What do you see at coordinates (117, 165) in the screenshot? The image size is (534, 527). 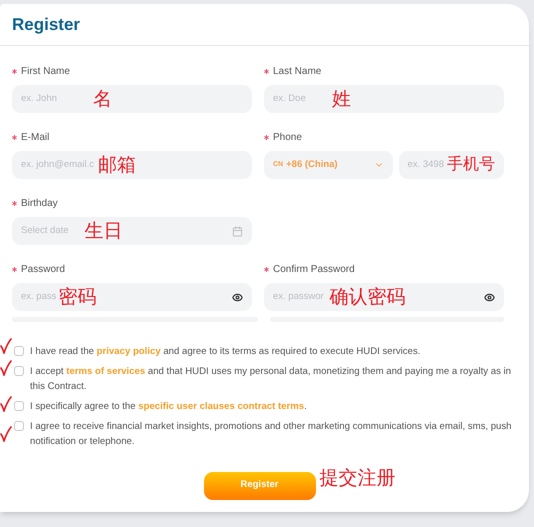 I see `handwritten-note: 邮箱` at bounding box center [117, 165].